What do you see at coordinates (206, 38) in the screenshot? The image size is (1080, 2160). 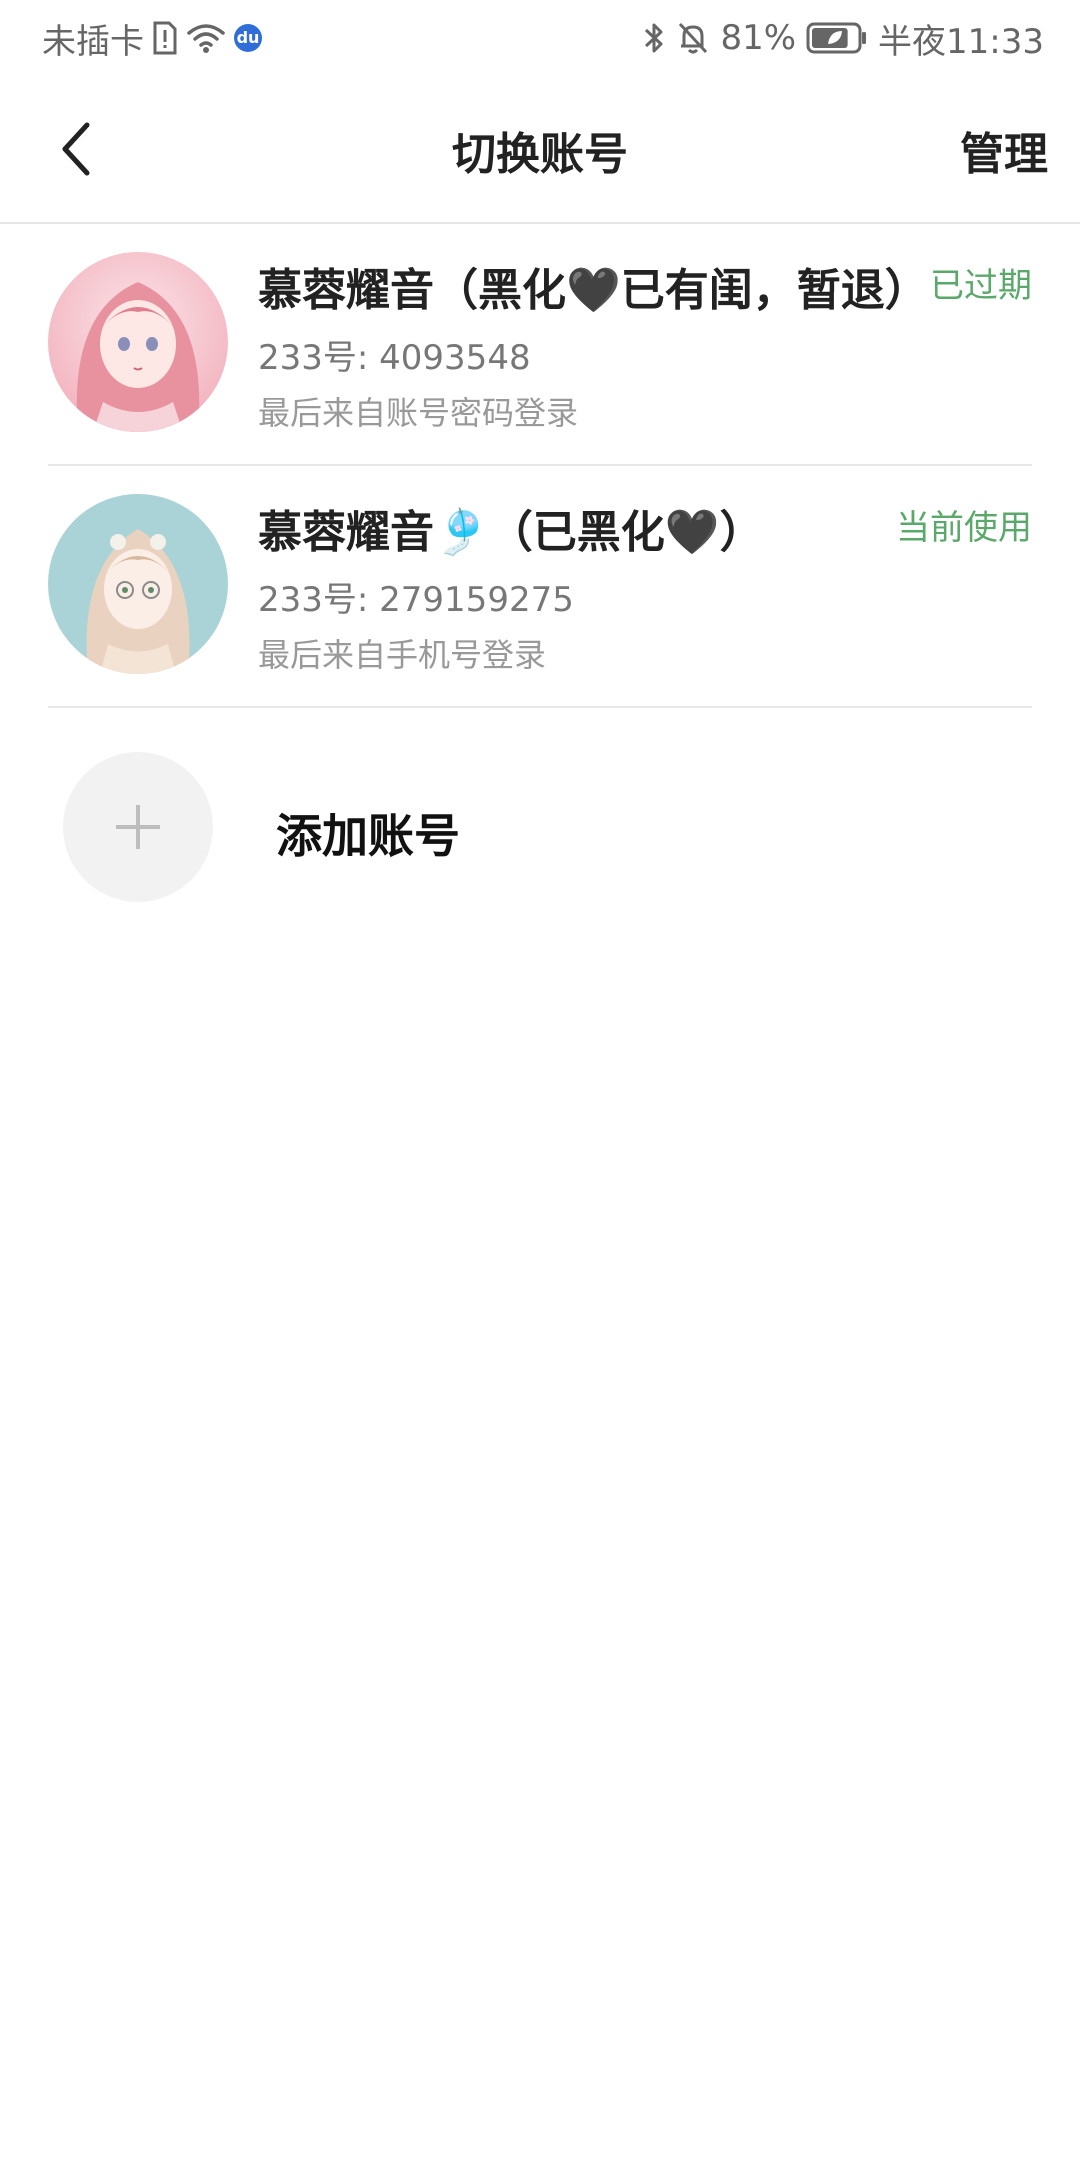 I see `wifi-icon` at bounding box center [206, 38].